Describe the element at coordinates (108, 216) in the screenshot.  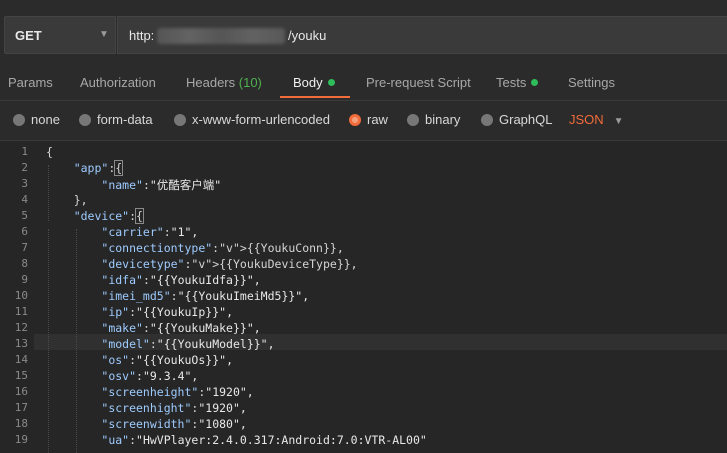
I see `code-line: "device":{` at that location.